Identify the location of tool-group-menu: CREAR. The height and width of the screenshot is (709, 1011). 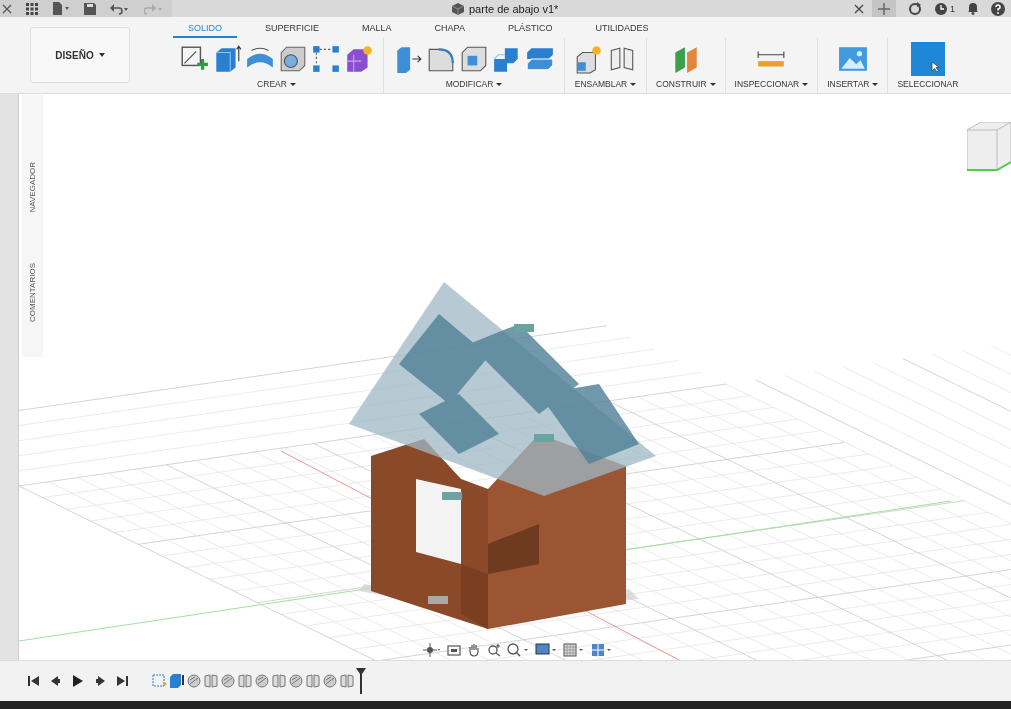
(276, 84).